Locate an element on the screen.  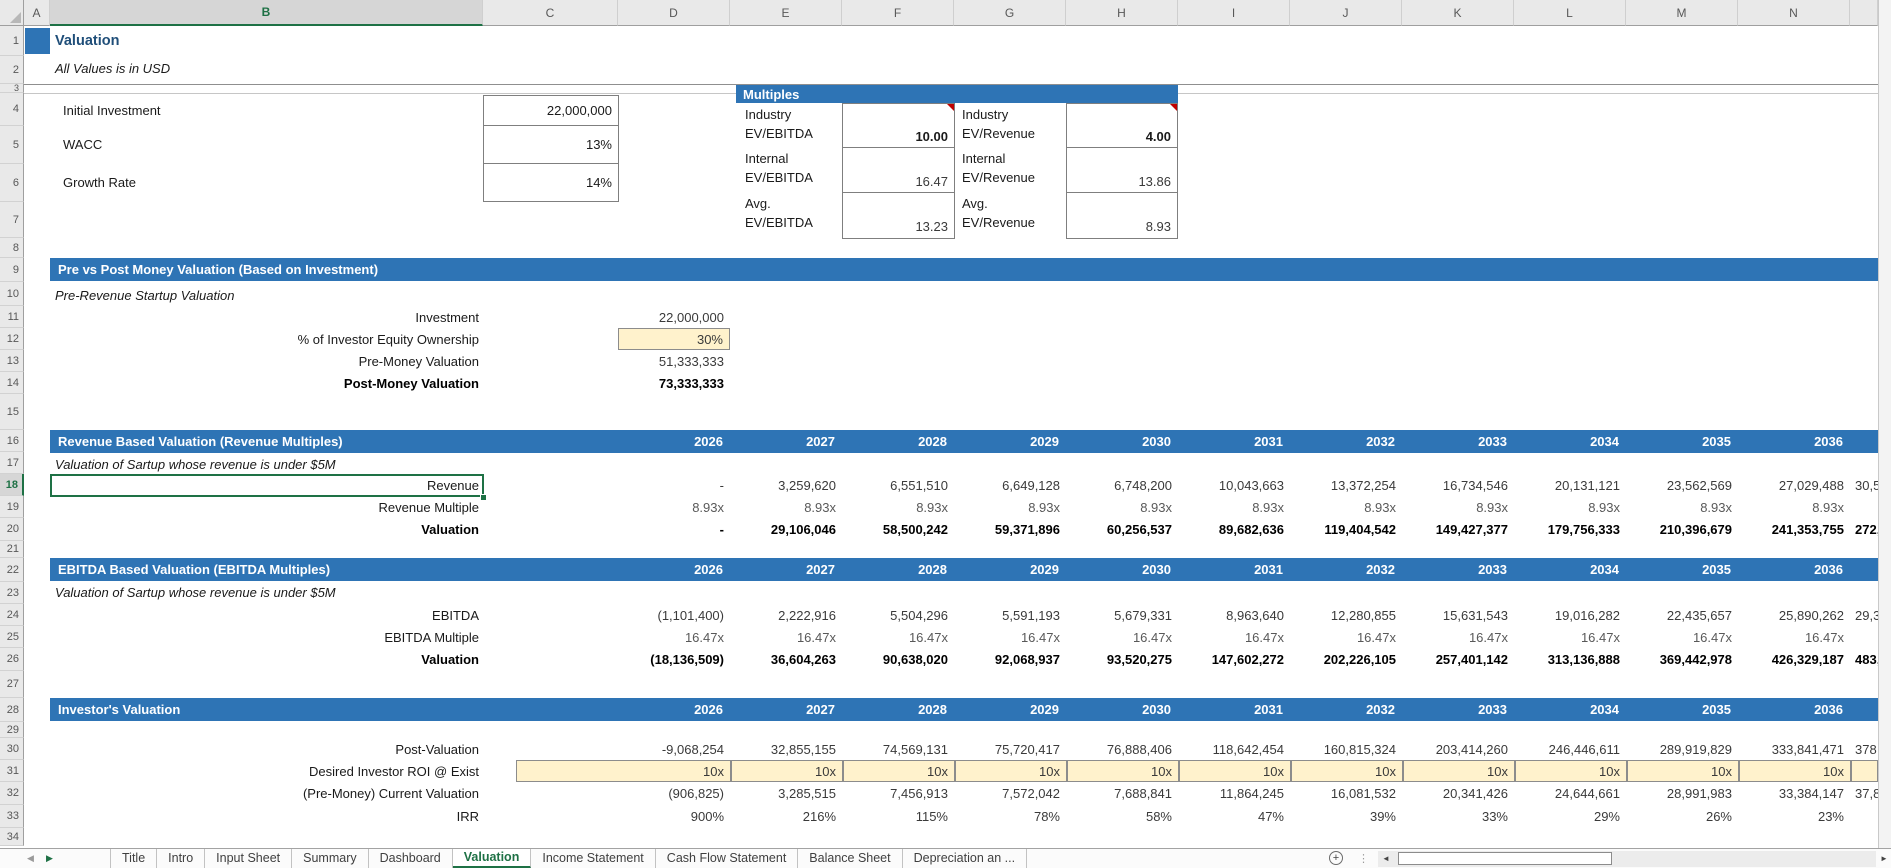
value-cell-1-1-2033: 16.47x is located at coordinates (1458, 637).